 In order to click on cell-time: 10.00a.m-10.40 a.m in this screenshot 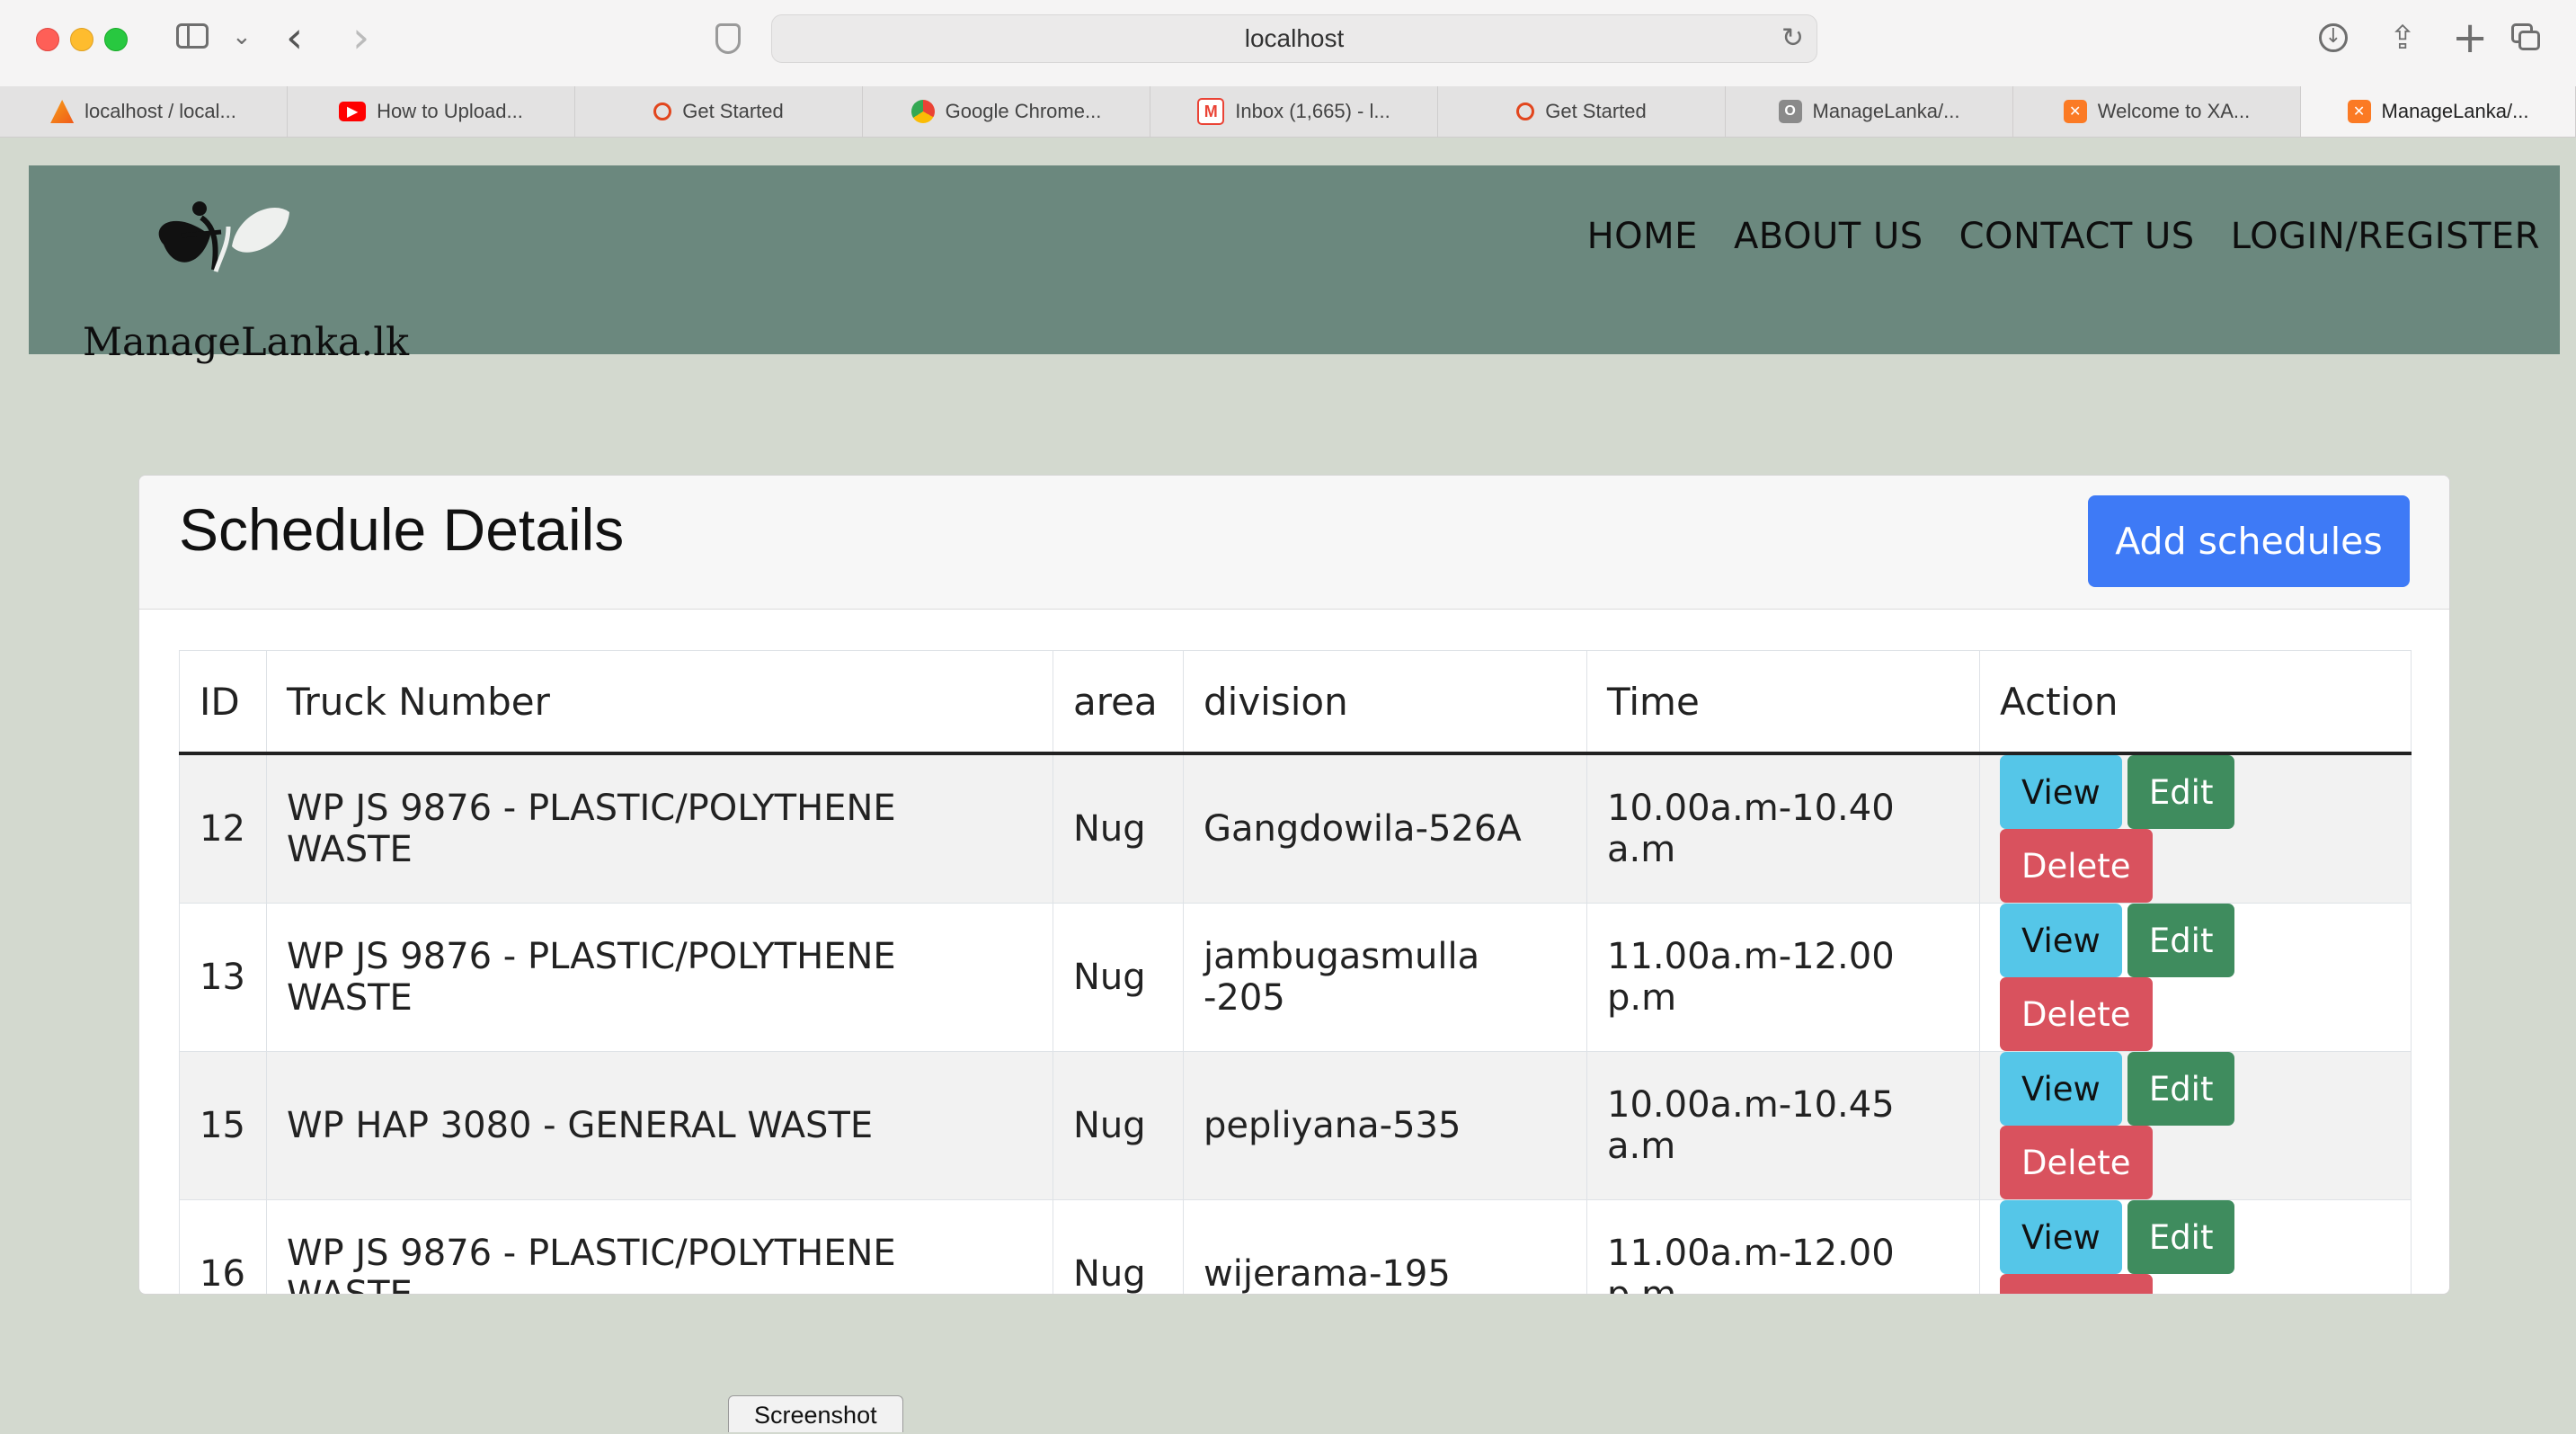, I will do `click(1783, 828)`.